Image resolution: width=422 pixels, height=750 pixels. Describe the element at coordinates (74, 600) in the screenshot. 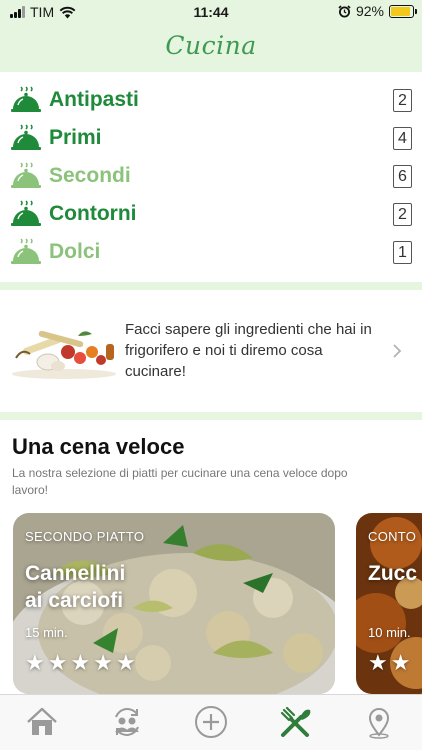

I see `card-title-line: ai carciofi` at that location.